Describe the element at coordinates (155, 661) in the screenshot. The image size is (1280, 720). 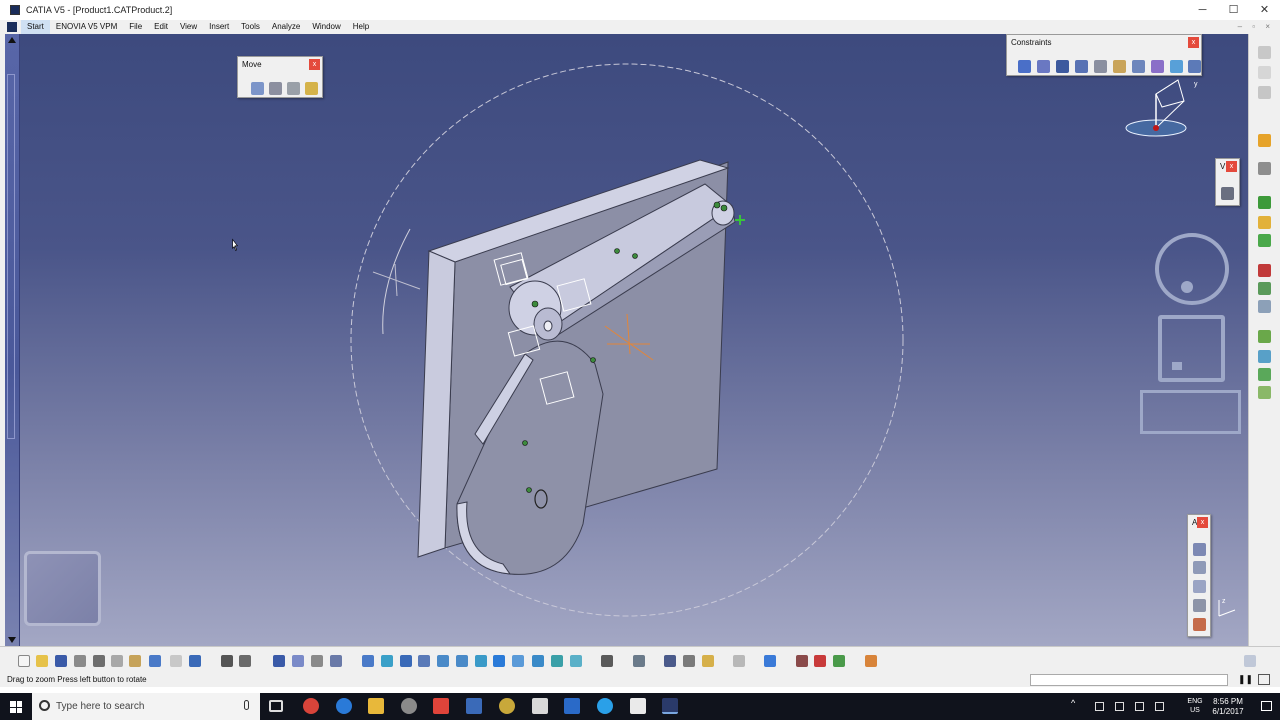
I see `undo-icon` at that location.